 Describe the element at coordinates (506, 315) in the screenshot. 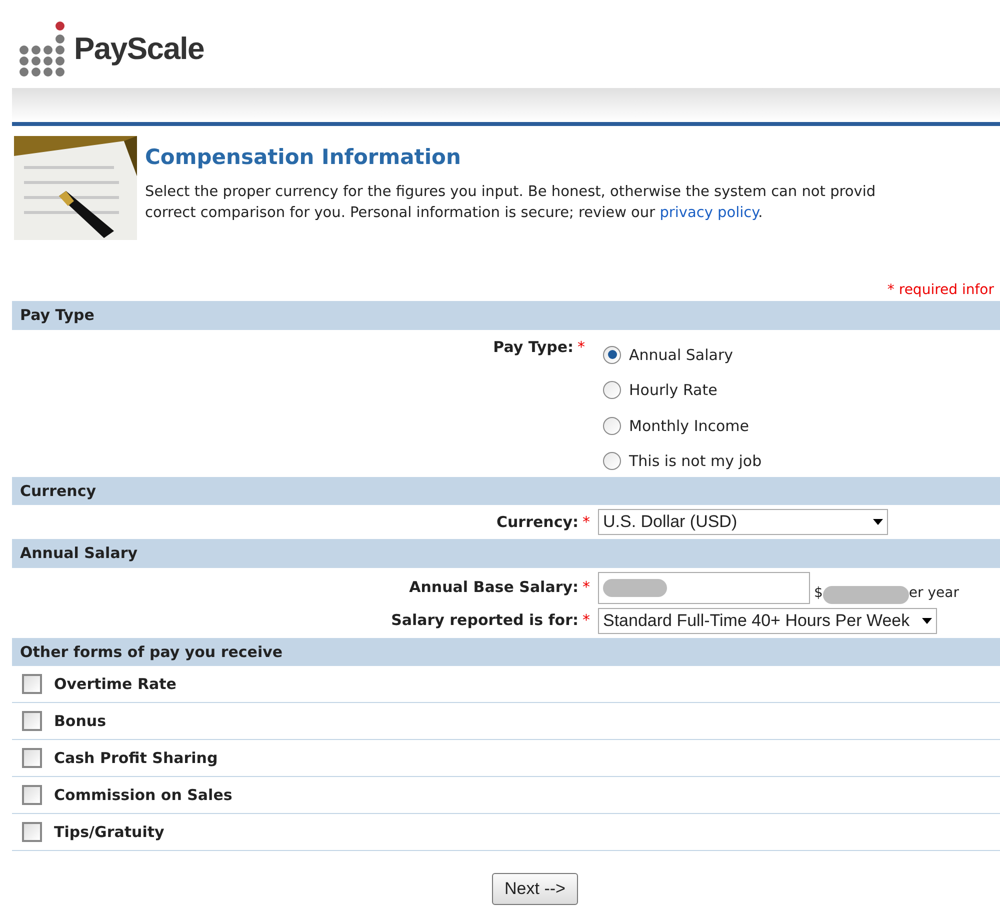

I see `section-header: Pay Type` at that location.